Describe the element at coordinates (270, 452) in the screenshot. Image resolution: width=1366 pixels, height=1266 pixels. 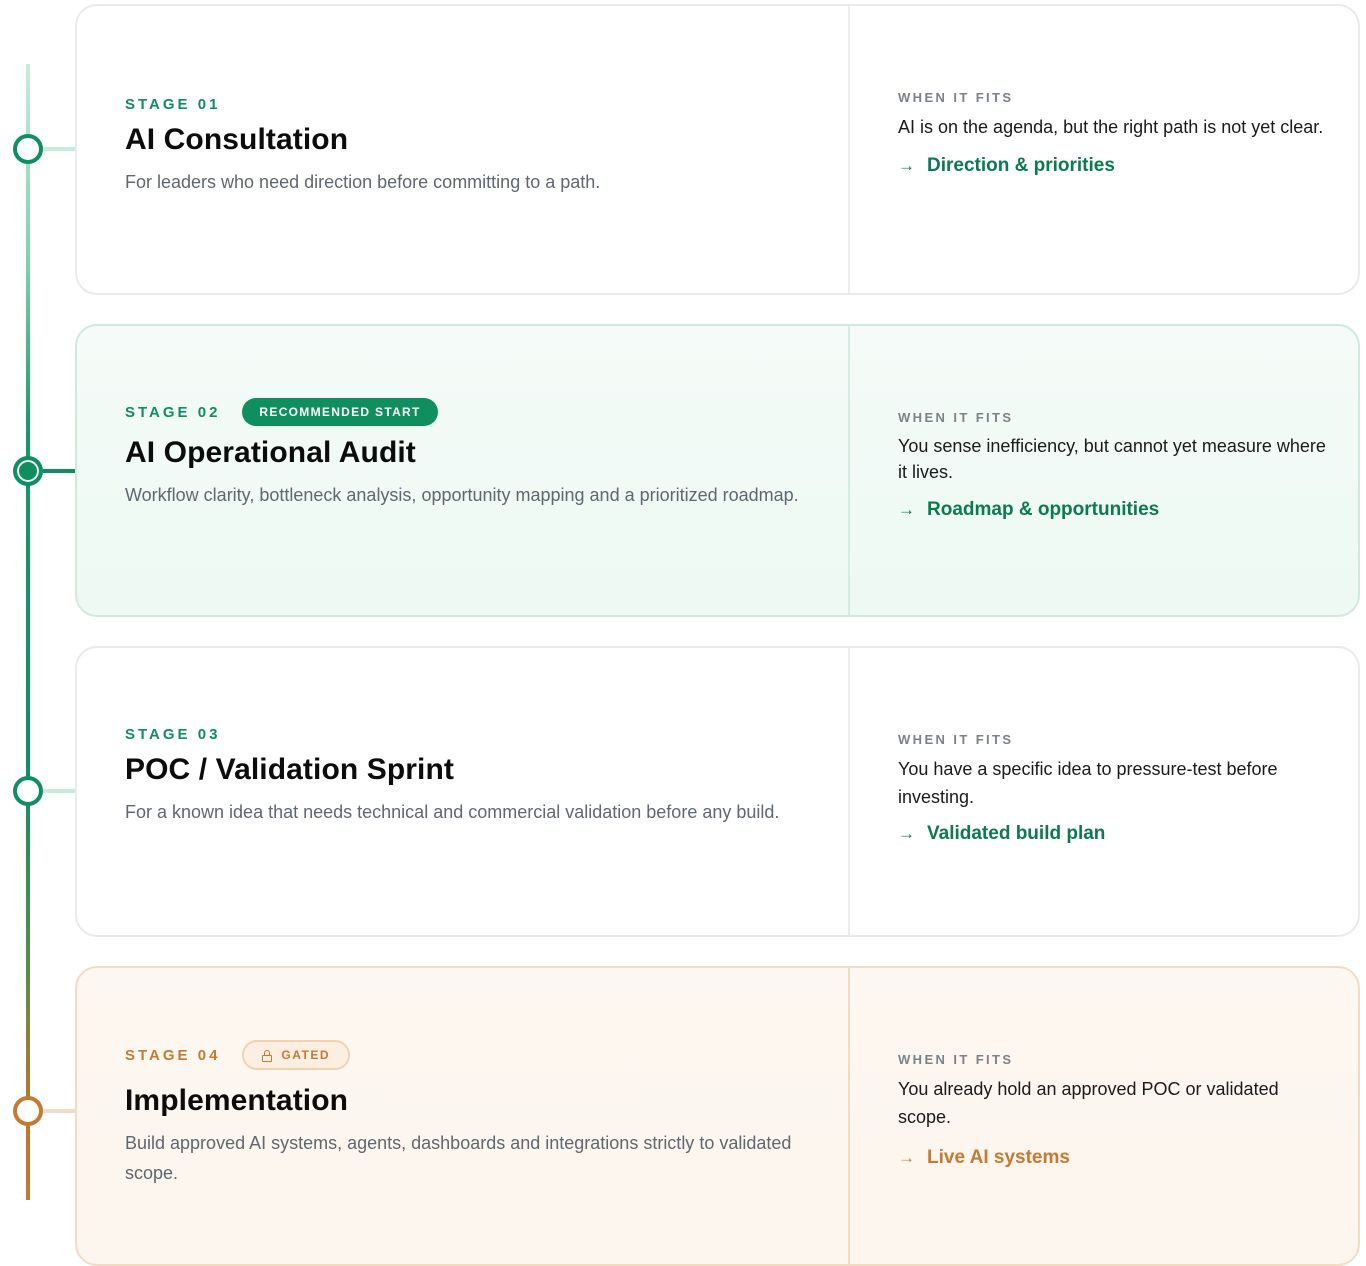
I see `stage-title: AI Operational Audit` at that location.